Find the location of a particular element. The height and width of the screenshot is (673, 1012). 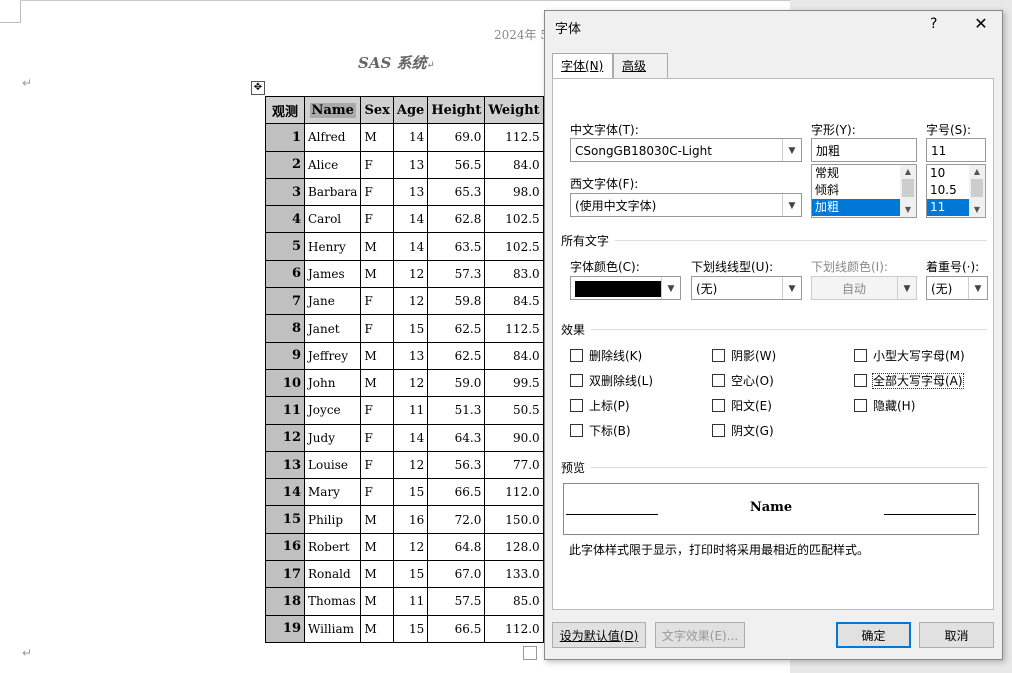

superscript-checkbox: 上标(P) is located at coordinates (600, 405).